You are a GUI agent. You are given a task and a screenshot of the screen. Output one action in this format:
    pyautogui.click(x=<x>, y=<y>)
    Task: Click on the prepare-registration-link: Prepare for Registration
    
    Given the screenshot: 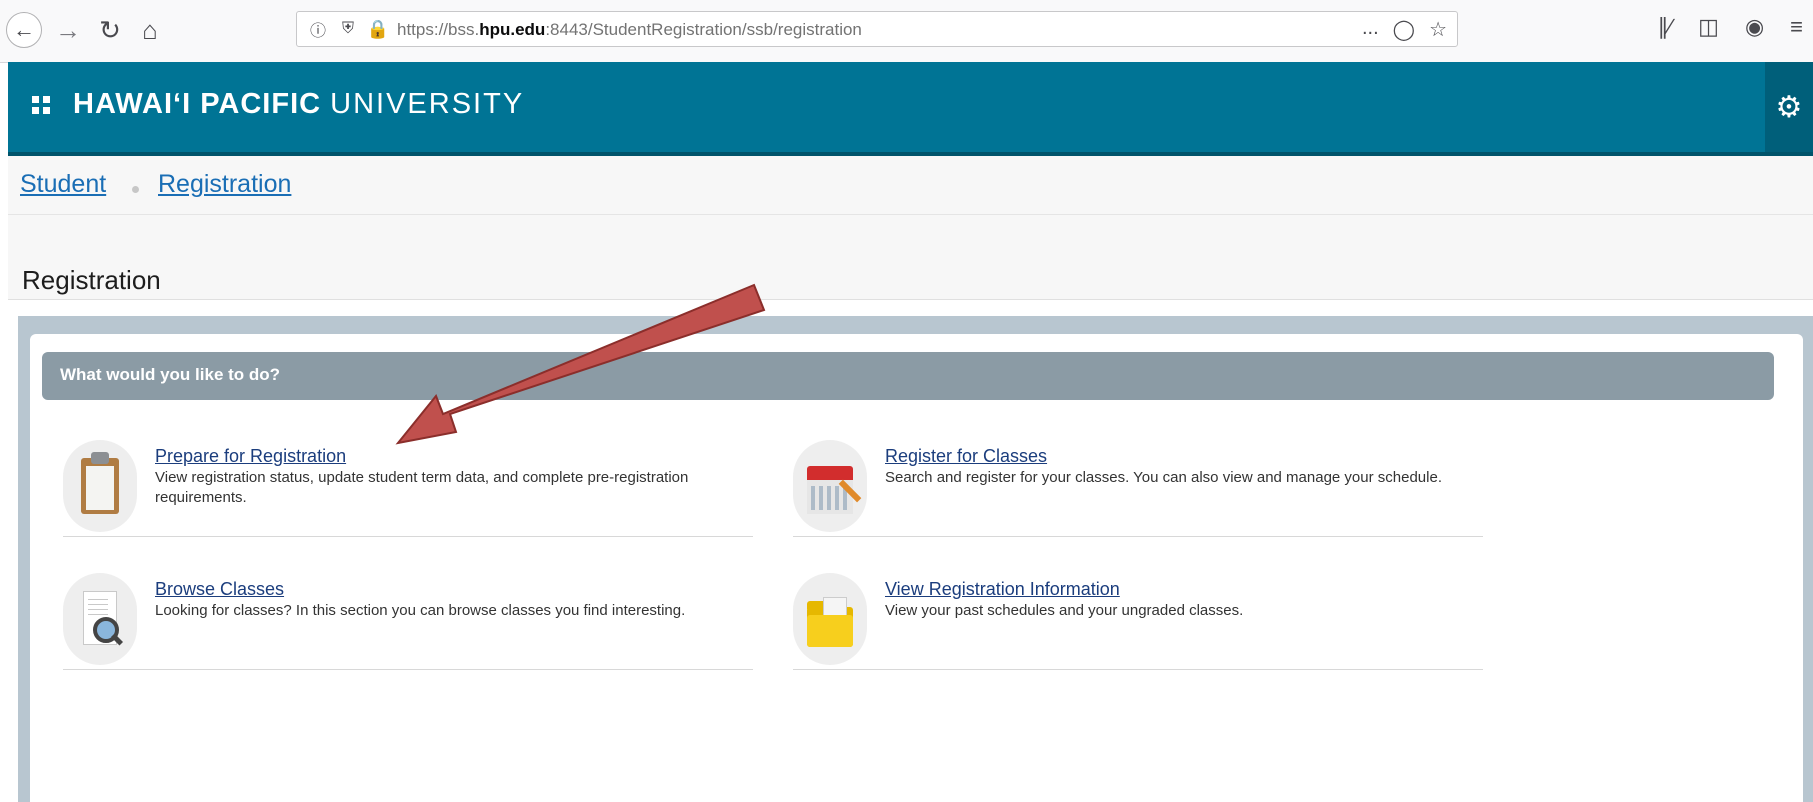 What is the action you would take?
    pyautogui.click(x=250, y=456)
    